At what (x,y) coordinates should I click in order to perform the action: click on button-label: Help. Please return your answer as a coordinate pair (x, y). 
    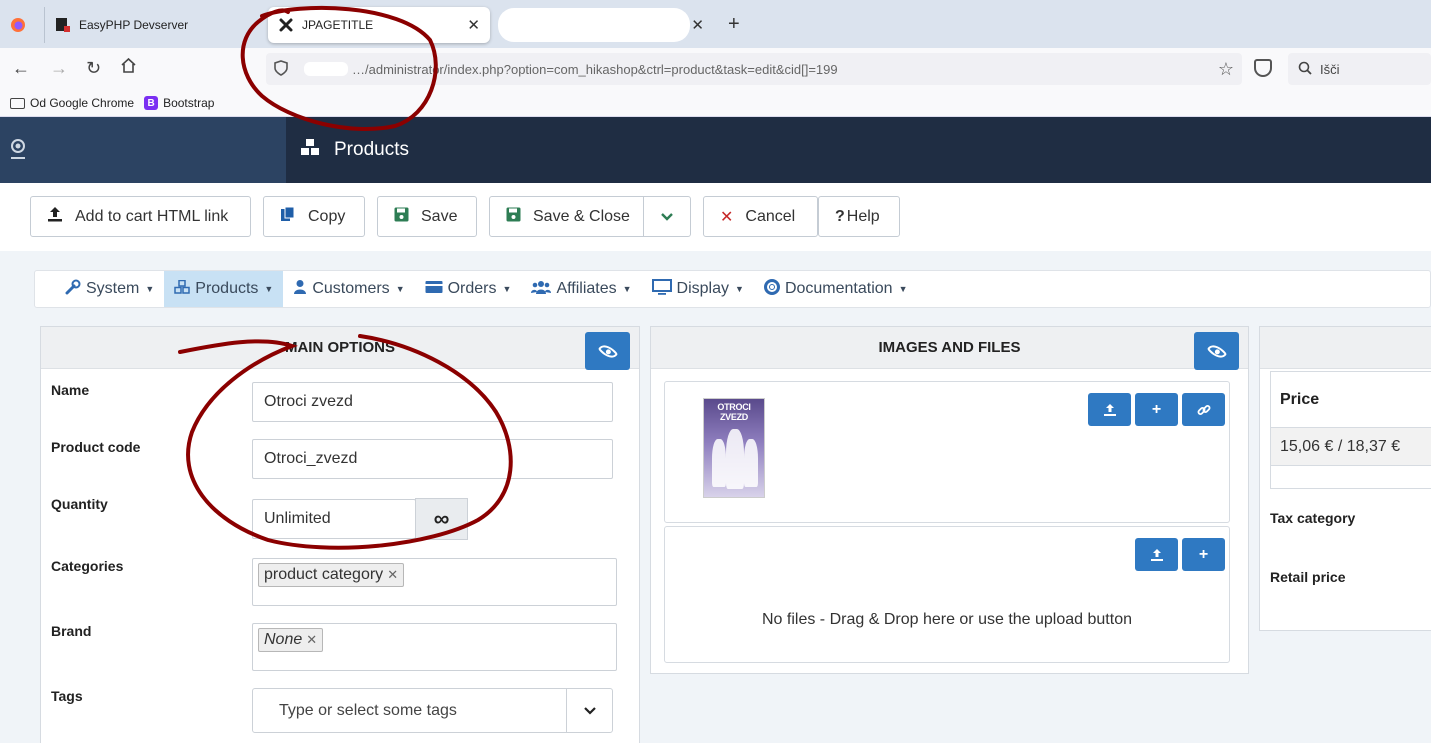
    Looking at the image, I should click on (863, 216).